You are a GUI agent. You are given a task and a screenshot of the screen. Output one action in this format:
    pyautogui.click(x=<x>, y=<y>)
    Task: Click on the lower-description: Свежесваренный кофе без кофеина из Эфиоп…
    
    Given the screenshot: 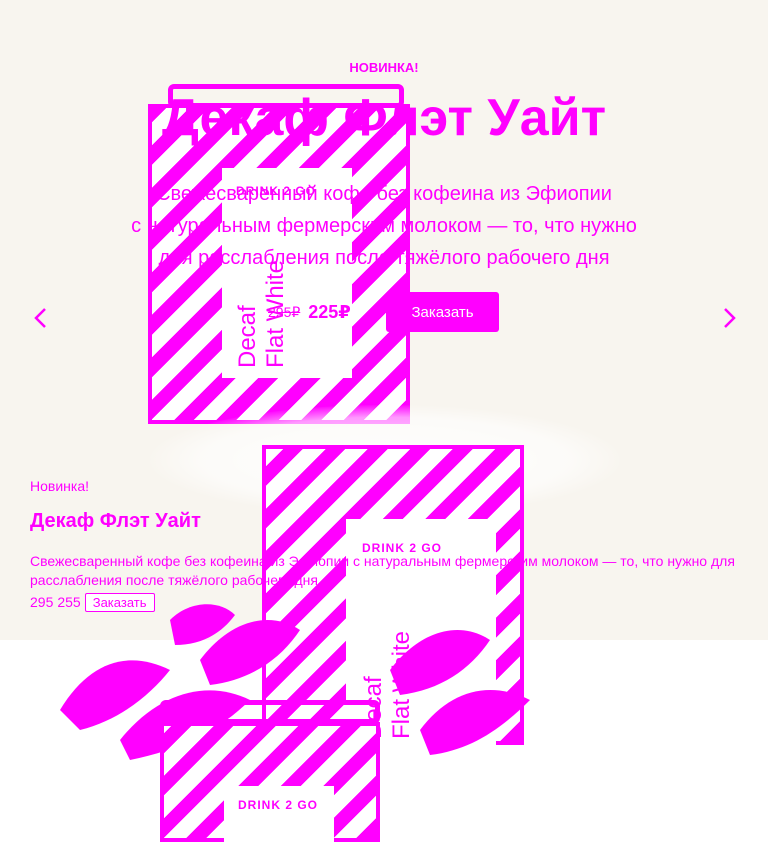 What is the action you would take?
    pyautogui.click(x=382, y=570)
    